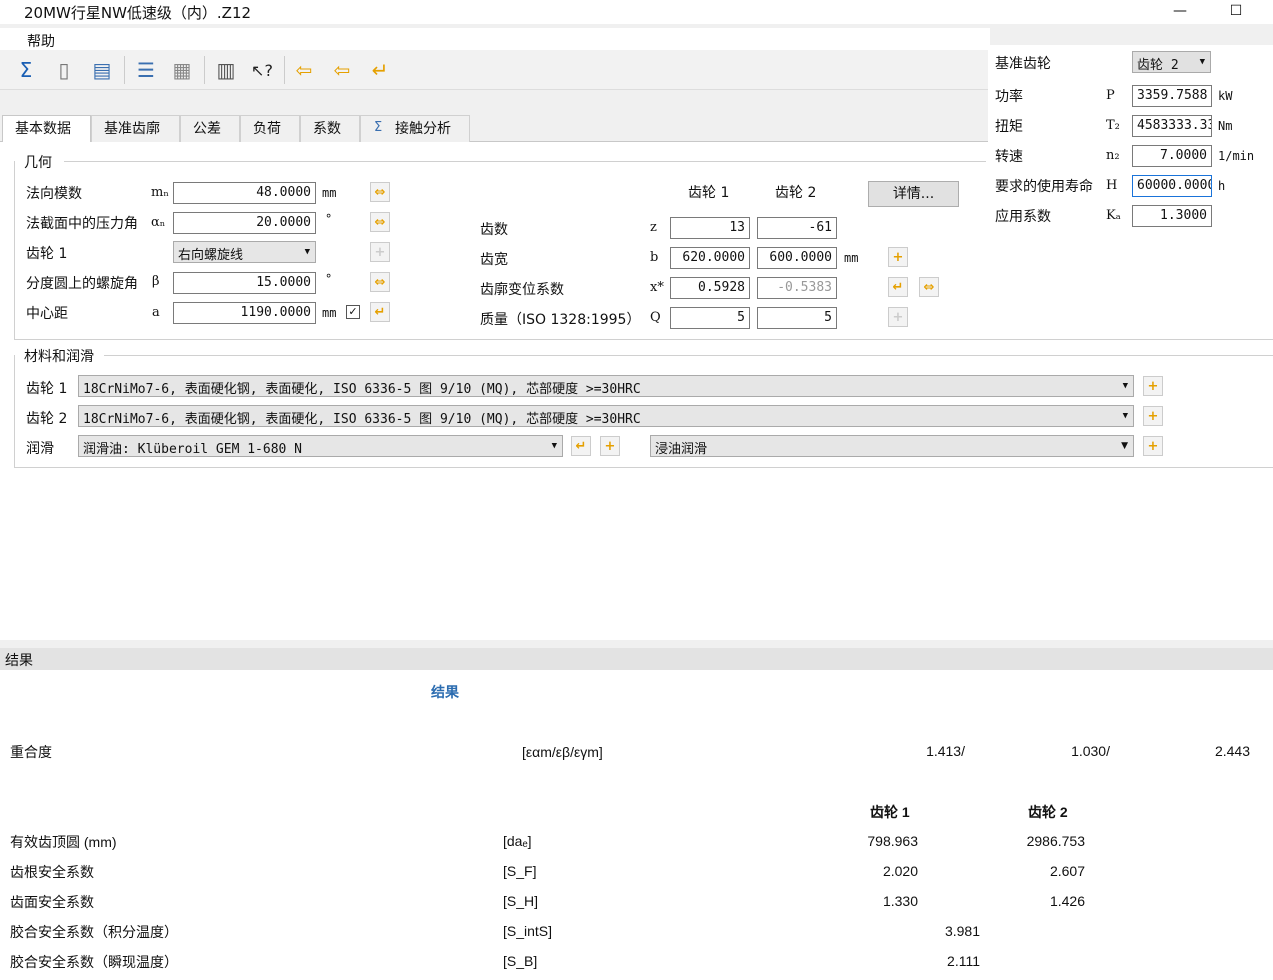  Describe the element at coordinates (329, 193) in the screenshot. I see `normal-module-unit: mm` at that location.